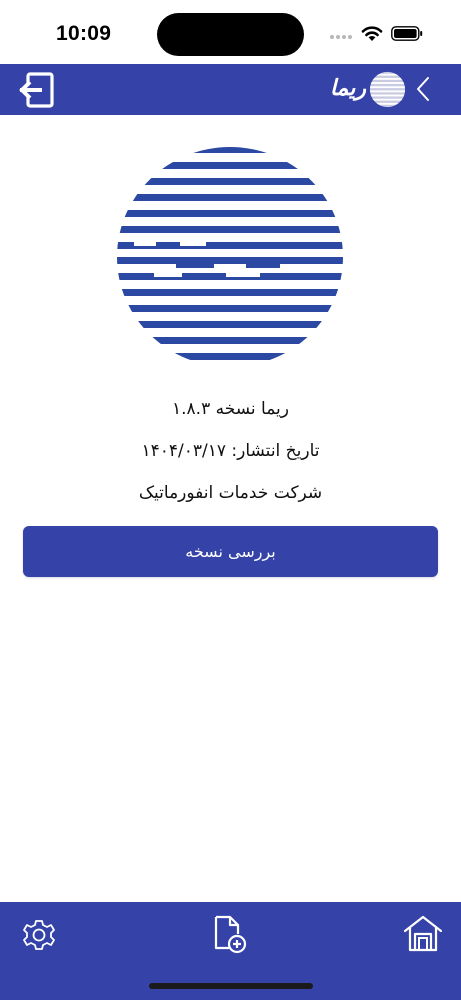 This screenshot has width=461, height=1000. I want to click on gear-icon, so click(39, 935).